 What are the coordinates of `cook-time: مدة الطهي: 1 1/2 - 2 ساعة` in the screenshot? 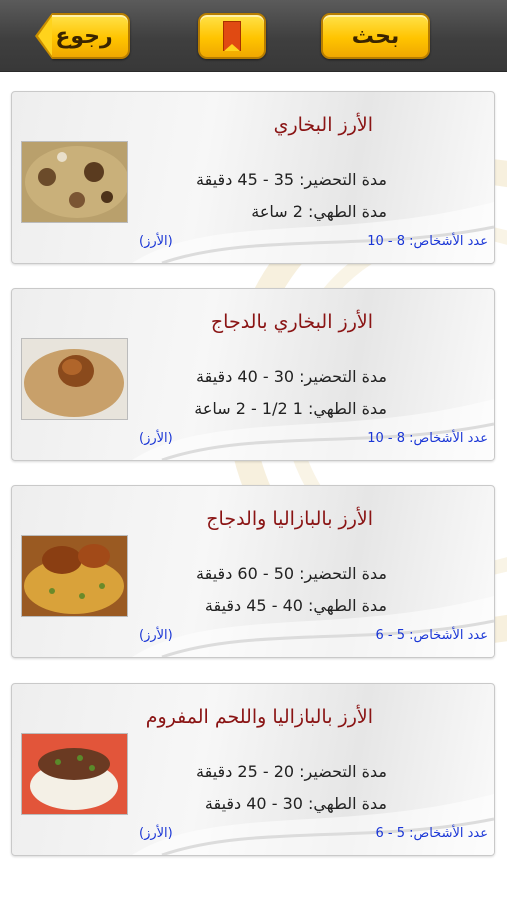 It's located at (290, 408).